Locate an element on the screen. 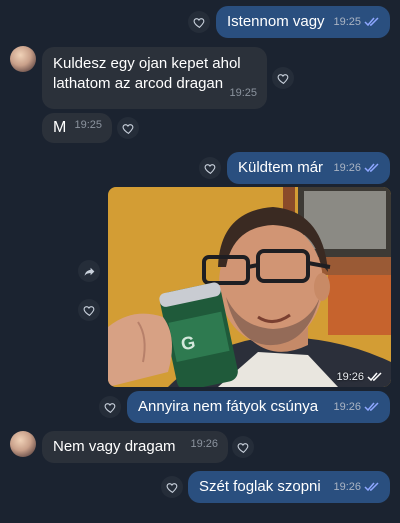  message-text: Nem vagy dragam is located at coordinates (114, 446).